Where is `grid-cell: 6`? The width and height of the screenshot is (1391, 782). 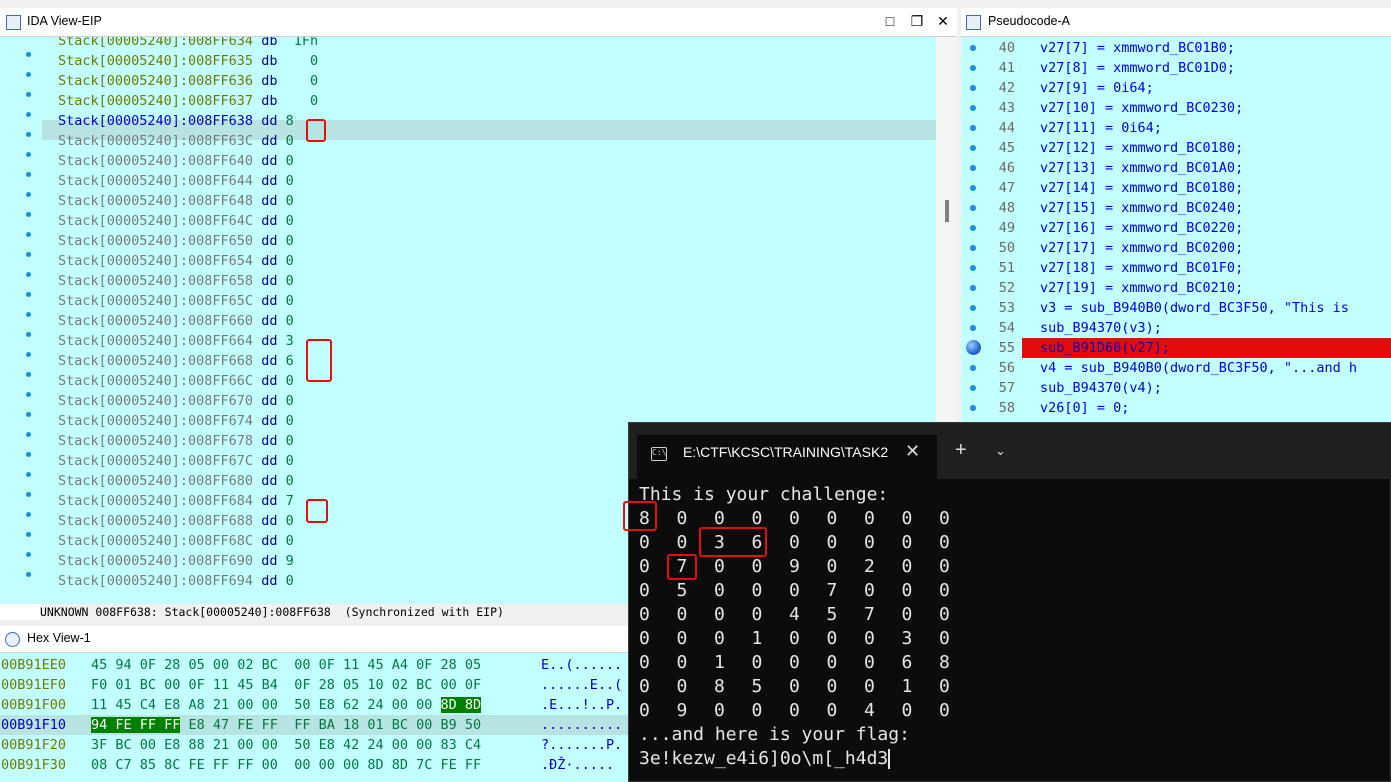
grid-cell: 6 is located at coordinates (907, 662).